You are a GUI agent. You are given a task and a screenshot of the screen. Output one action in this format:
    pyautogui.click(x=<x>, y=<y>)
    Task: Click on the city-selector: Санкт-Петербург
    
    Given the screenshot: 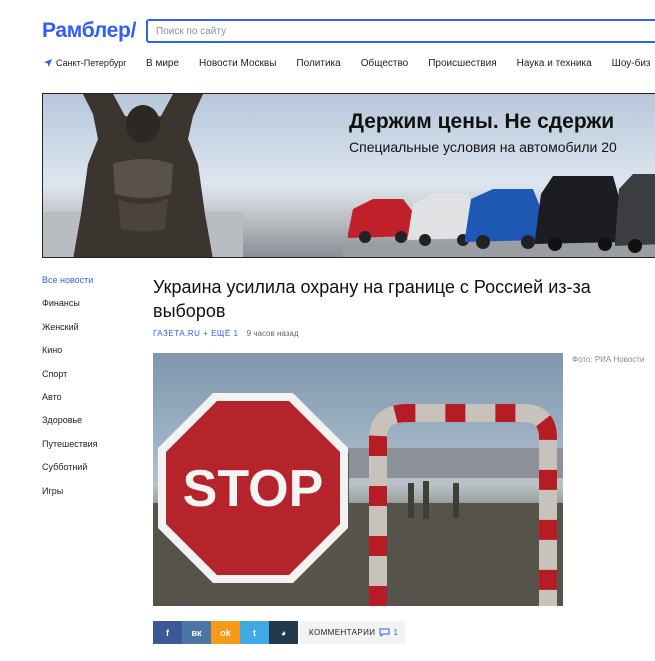 What is the action you would take?
    pyautogui.click(x=85, y=63)
    